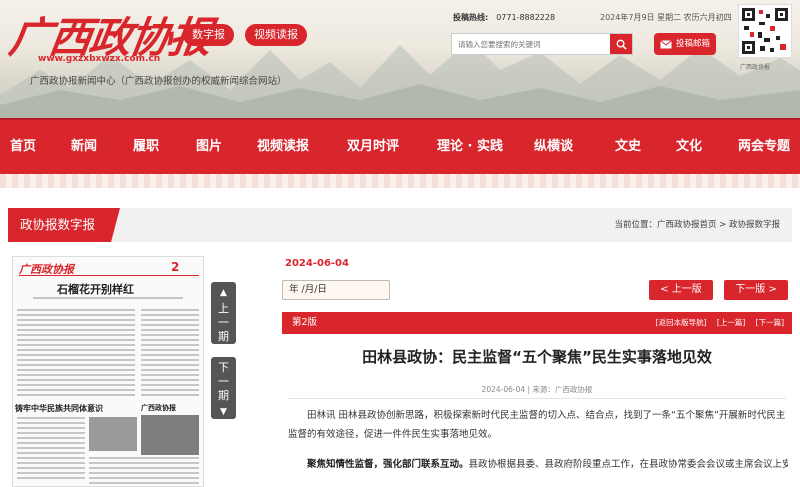 The width and height of the screenshot is (800, 487). What do you see at coordinates (526, 17) in the screenshot?
I see `hotline-number: 0771-8882228` at bounding box center [526, 17].